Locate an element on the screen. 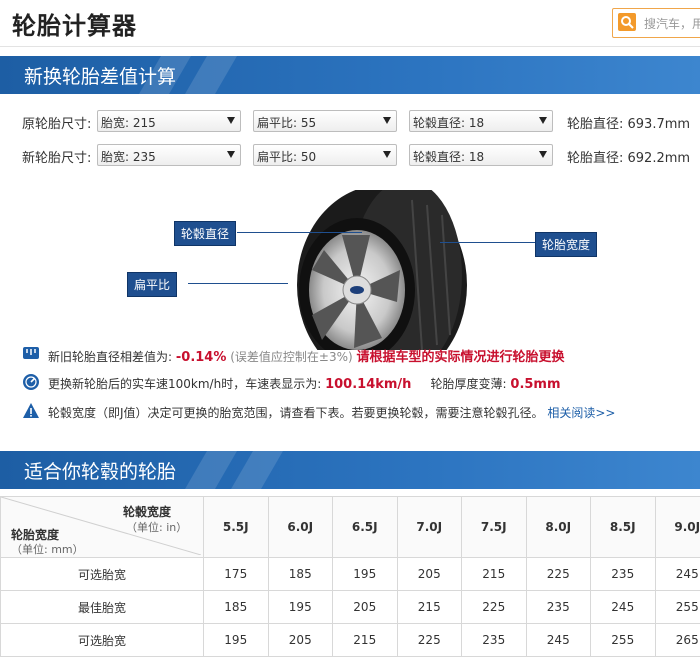  original-tire-label: 原轮胎尺寸: is located at coordinates (57, 124).